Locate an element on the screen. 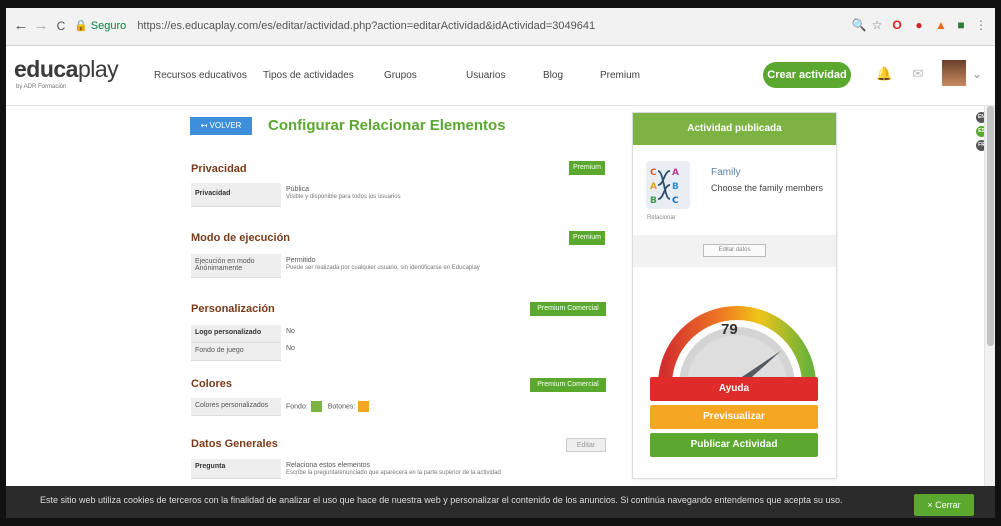  extension-icon: ■ is located at coordinates (961, 25).